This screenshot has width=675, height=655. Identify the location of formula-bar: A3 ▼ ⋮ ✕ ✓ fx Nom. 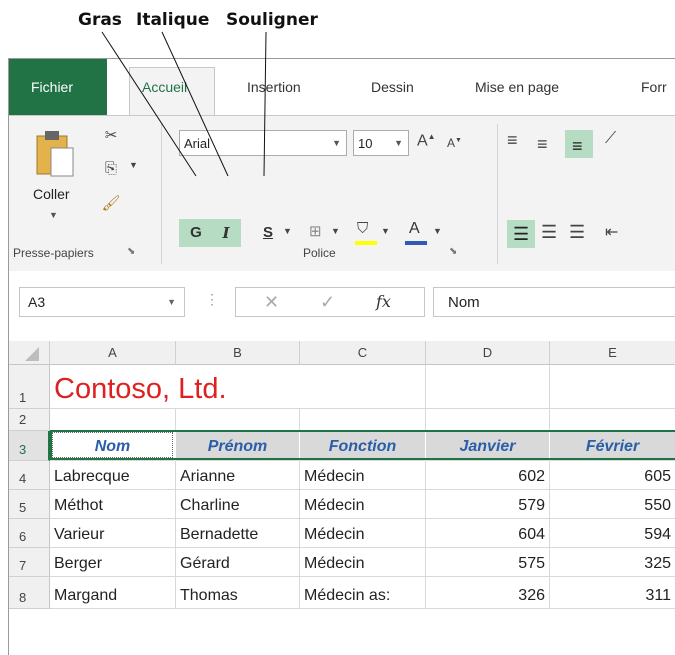
(342, 305).